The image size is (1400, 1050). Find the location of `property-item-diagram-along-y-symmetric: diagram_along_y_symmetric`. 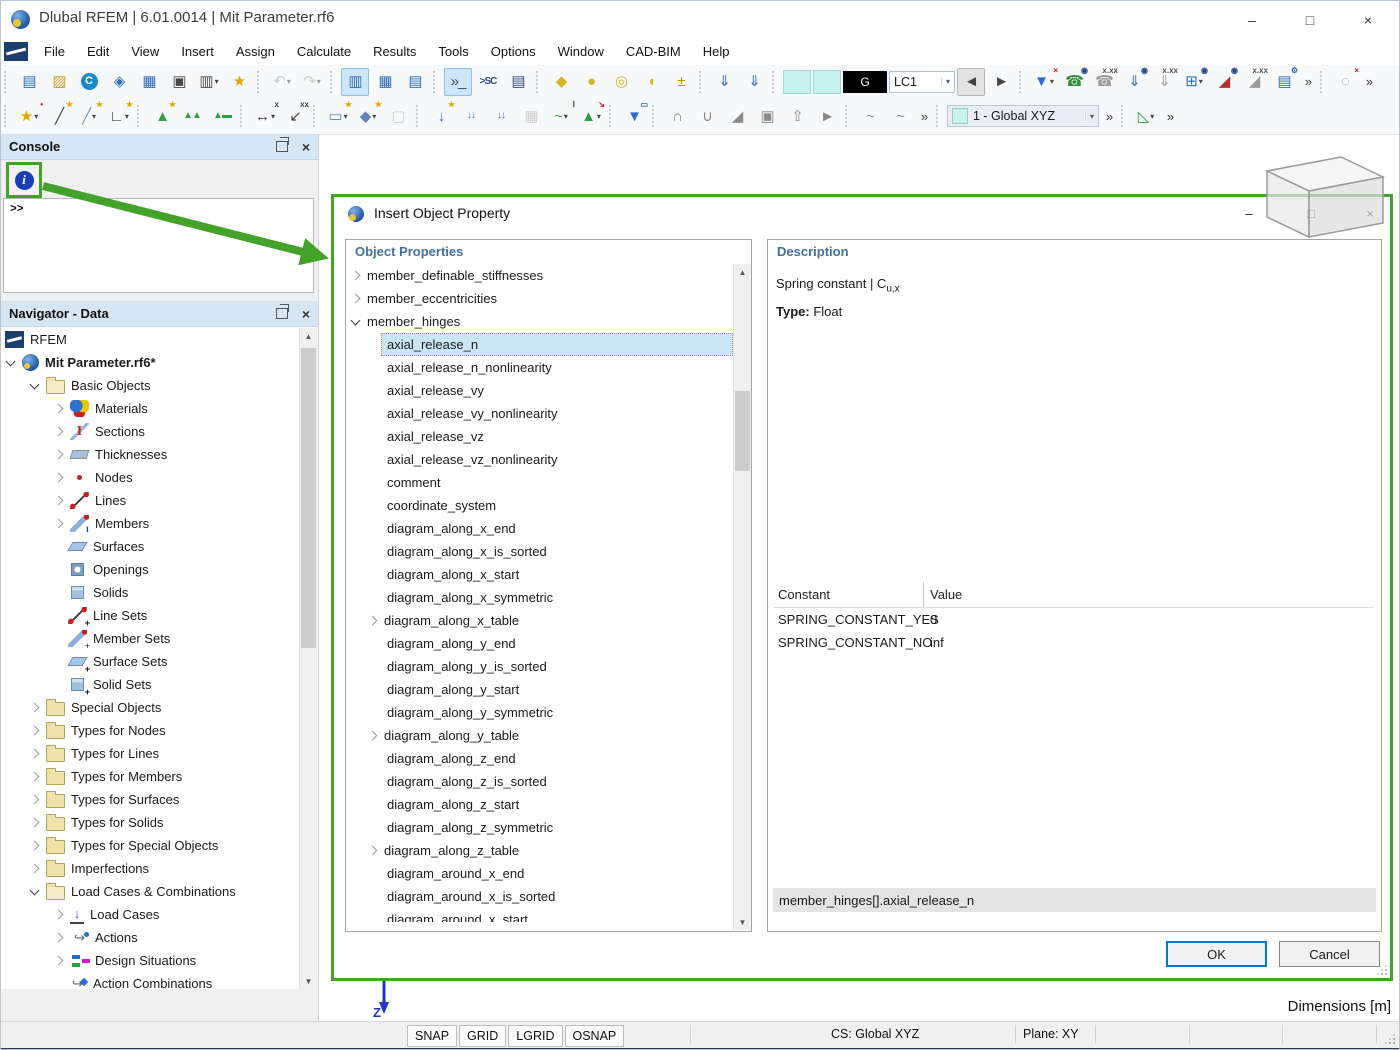

property-item-diagram-along-y-symmetric: diagram_along_y_symmetric is located at coordinates (540, 712).